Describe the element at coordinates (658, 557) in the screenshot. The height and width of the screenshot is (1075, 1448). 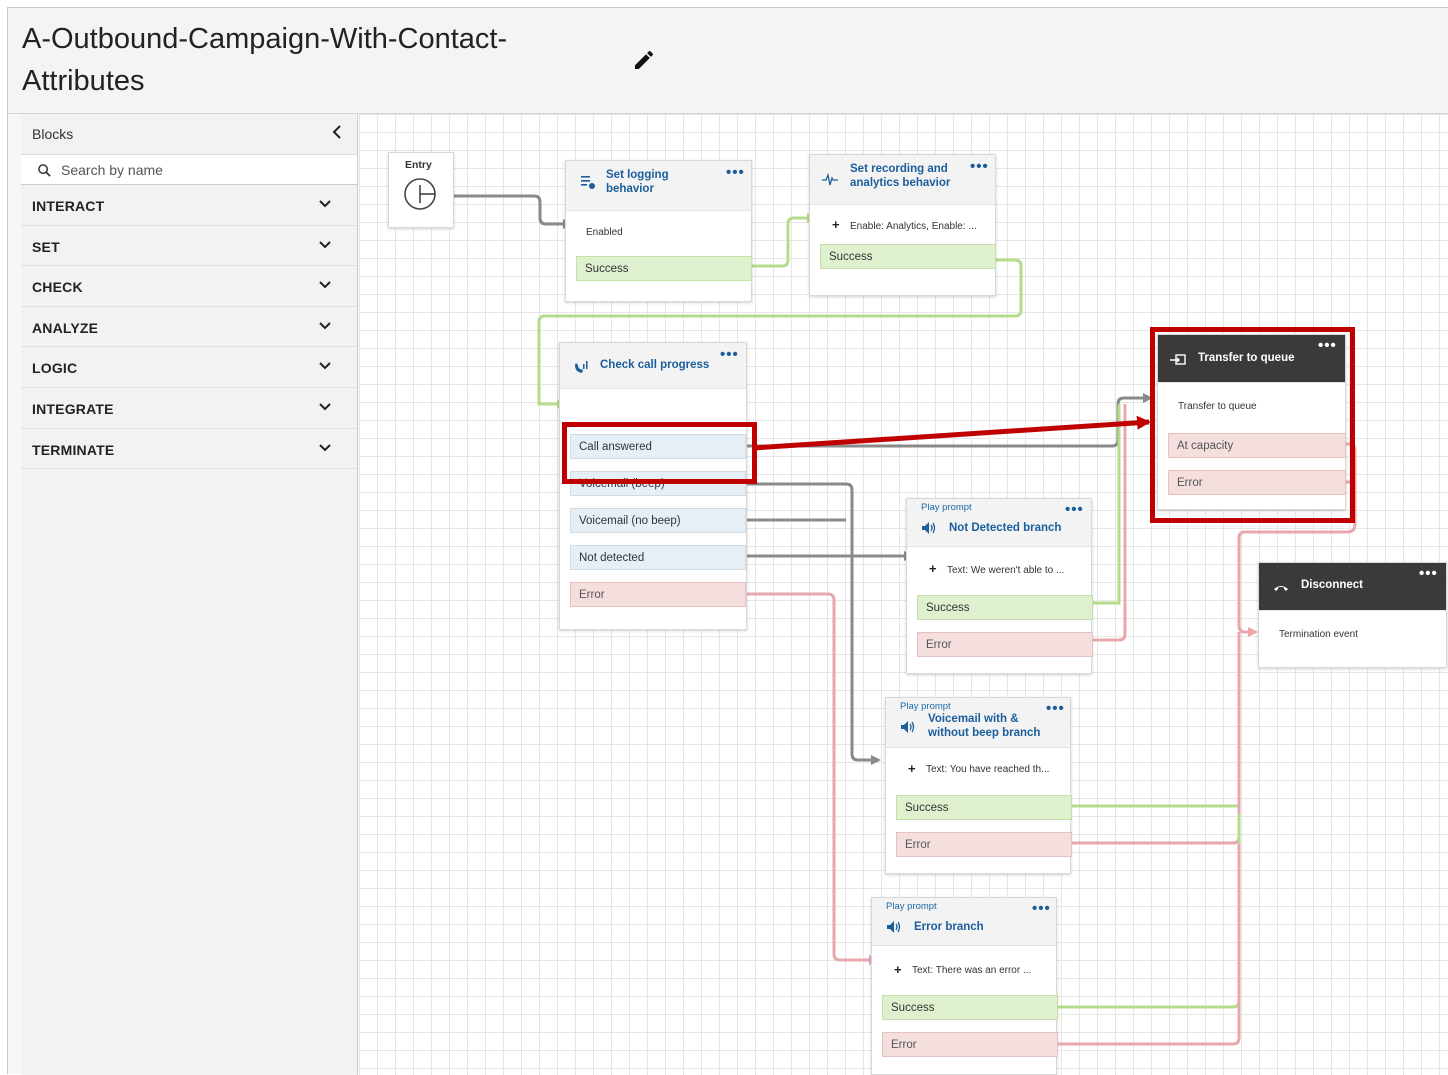
I see `branch-not-detected: Not detected` at that location.